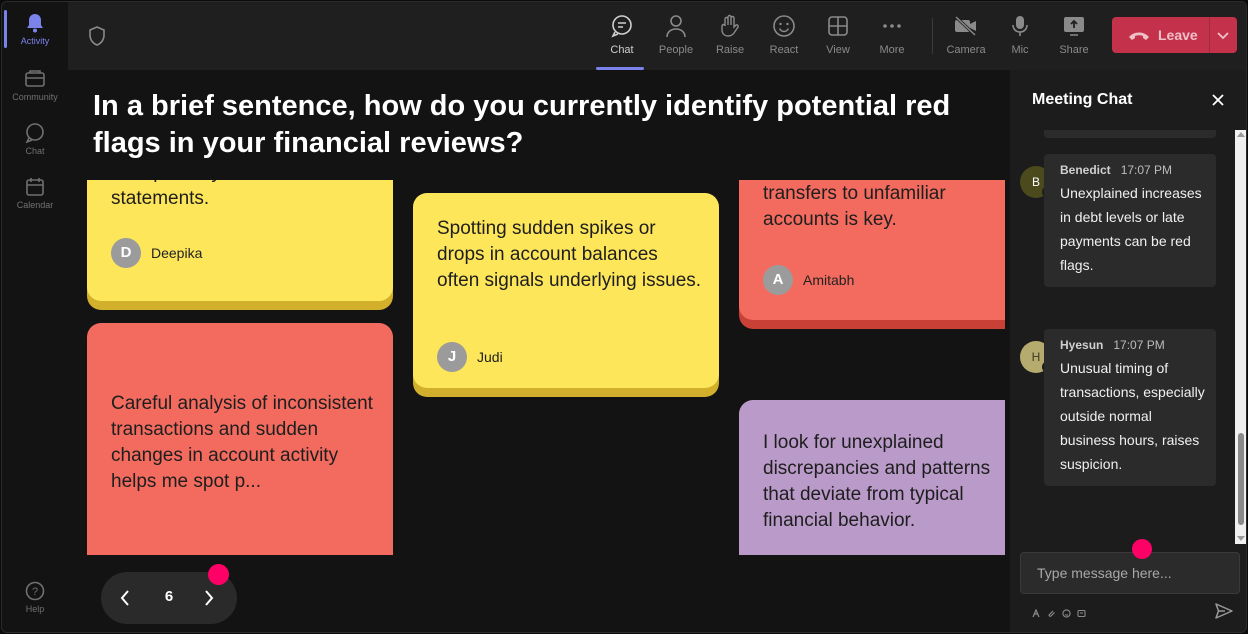 The image size is (1248, 634). I want to click on rail-item-chat: Chat, so click(35, 139).